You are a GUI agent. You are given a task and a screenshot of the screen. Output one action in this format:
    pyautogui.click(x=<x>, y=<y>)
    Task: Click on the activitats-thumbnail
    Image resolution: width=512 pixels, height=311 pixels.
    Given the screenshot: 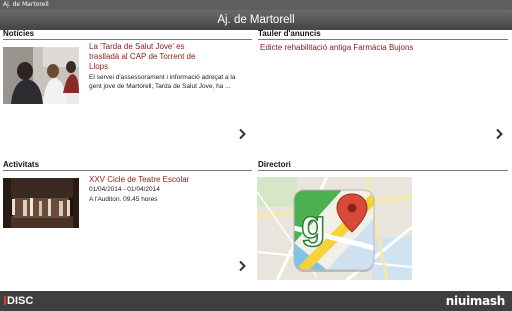 What is the action you would take?
    pyautogui.click(x=41, y=203)
    